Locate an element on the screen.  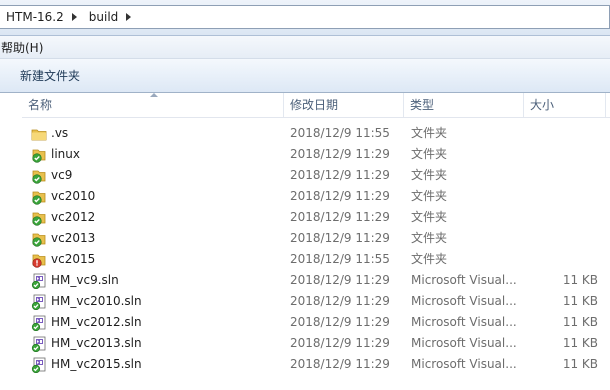
file-row: vc9 2018/12/9 11:29 文件夹 is located at coordinates (316, 175).